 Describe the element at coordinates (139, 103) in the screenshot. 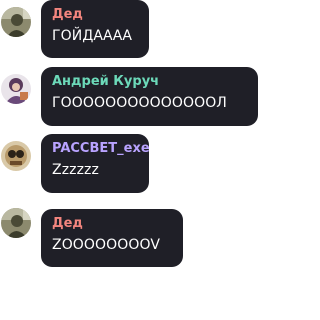

I see `message-text: ГООООООООООООООЛ` at that location.